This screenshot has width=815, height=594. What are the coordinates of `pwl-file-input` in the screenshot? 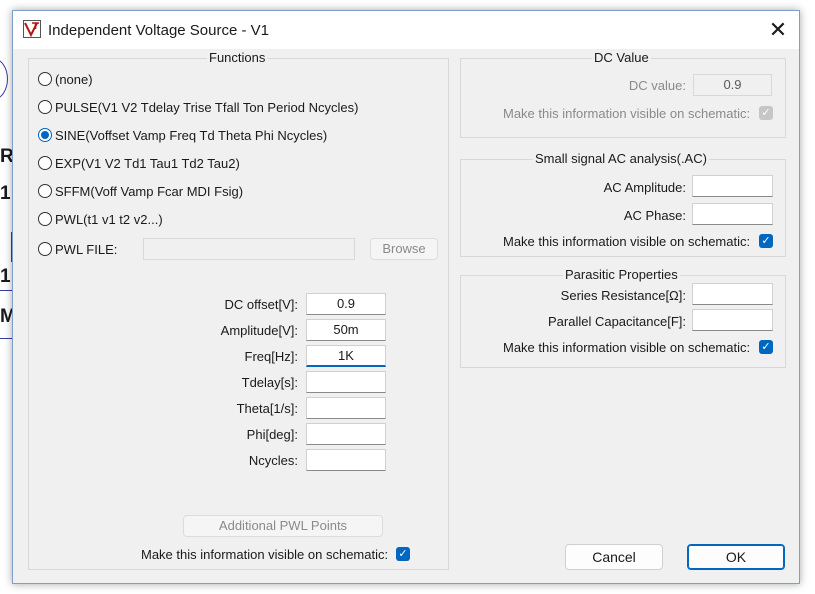 It's located at (249, 249).